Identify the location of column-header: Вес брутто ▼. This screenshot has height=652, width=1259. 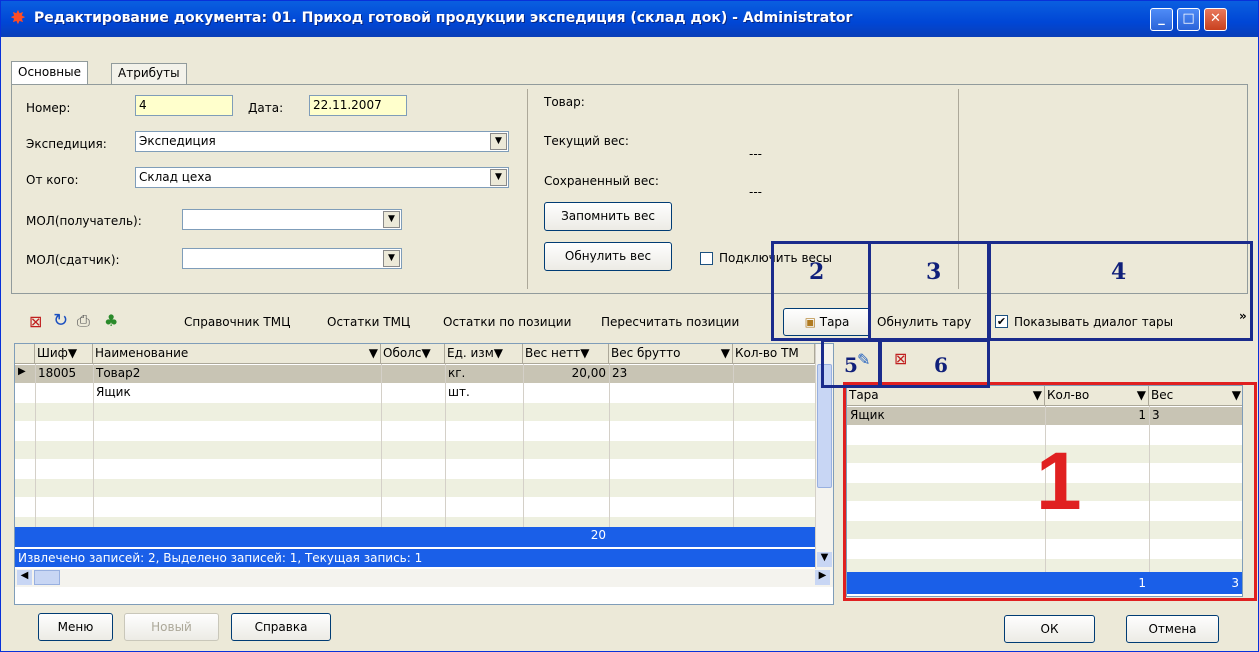
(671, 354).